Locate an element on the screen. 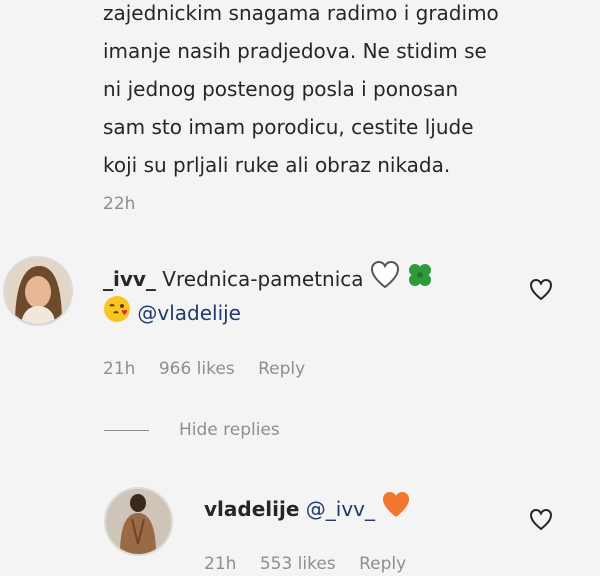  reply-avatar is located at coordinates (138, 521).